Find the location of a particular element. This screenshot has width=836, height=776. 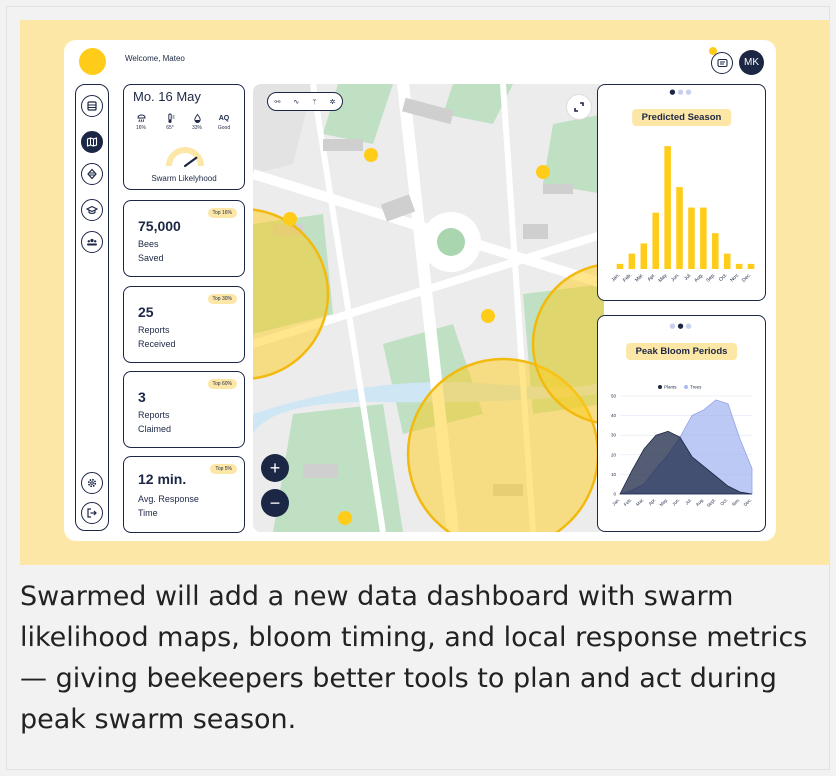

dashboard-icon is located at coordinates (92, 106).